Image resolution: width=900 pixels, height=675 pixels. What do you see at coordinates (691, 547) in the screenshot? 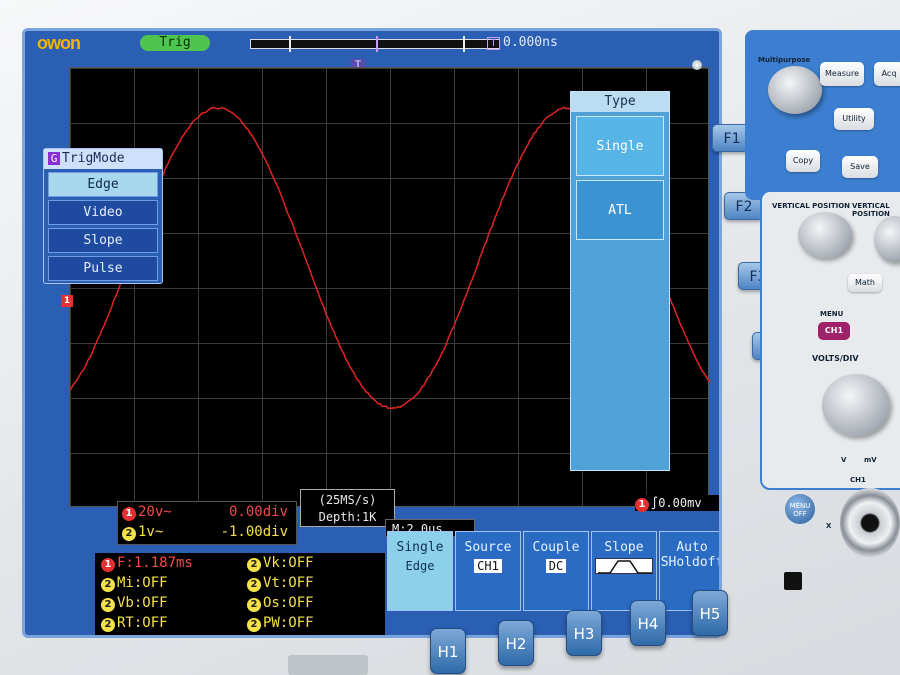
I see `softkey-label: Auto` at bounding box center [691, 547].